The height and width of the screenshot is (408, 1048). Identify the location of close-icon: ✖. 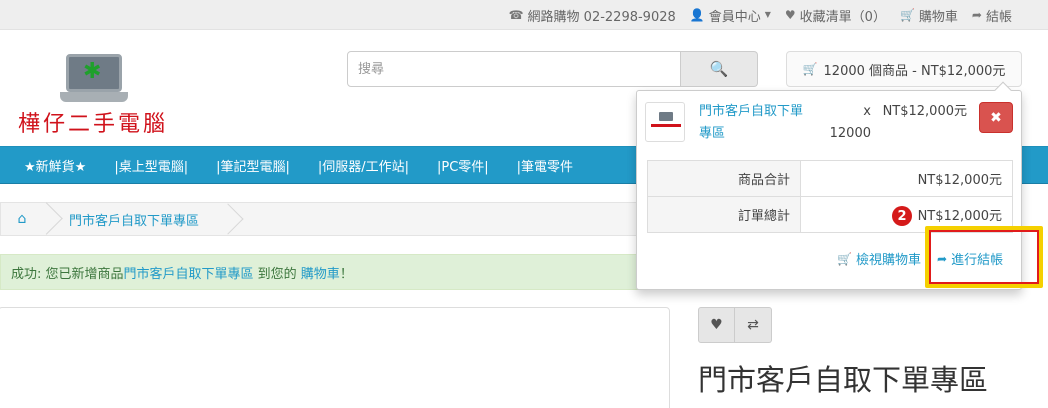
(996, 117).